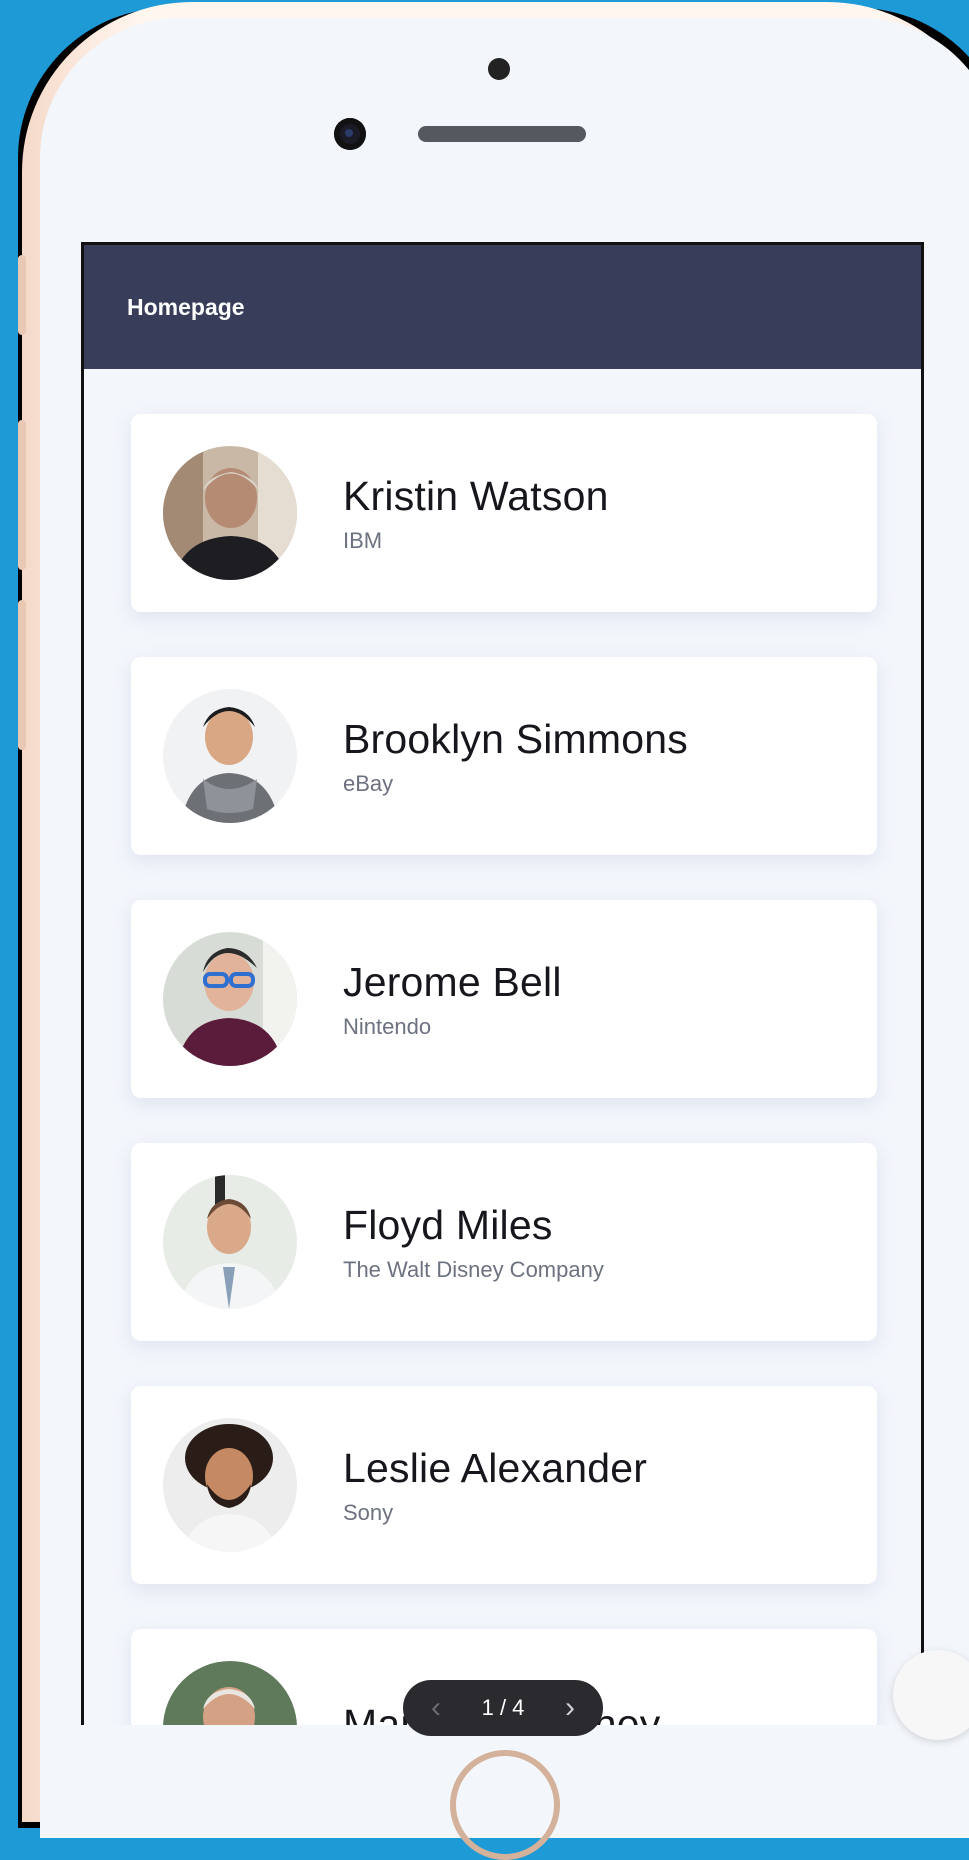  What do you see at coordinates (570, 1708) in the screenshot?
I see `chevron-right-icon: ›` at bounding box center [570, 1708].